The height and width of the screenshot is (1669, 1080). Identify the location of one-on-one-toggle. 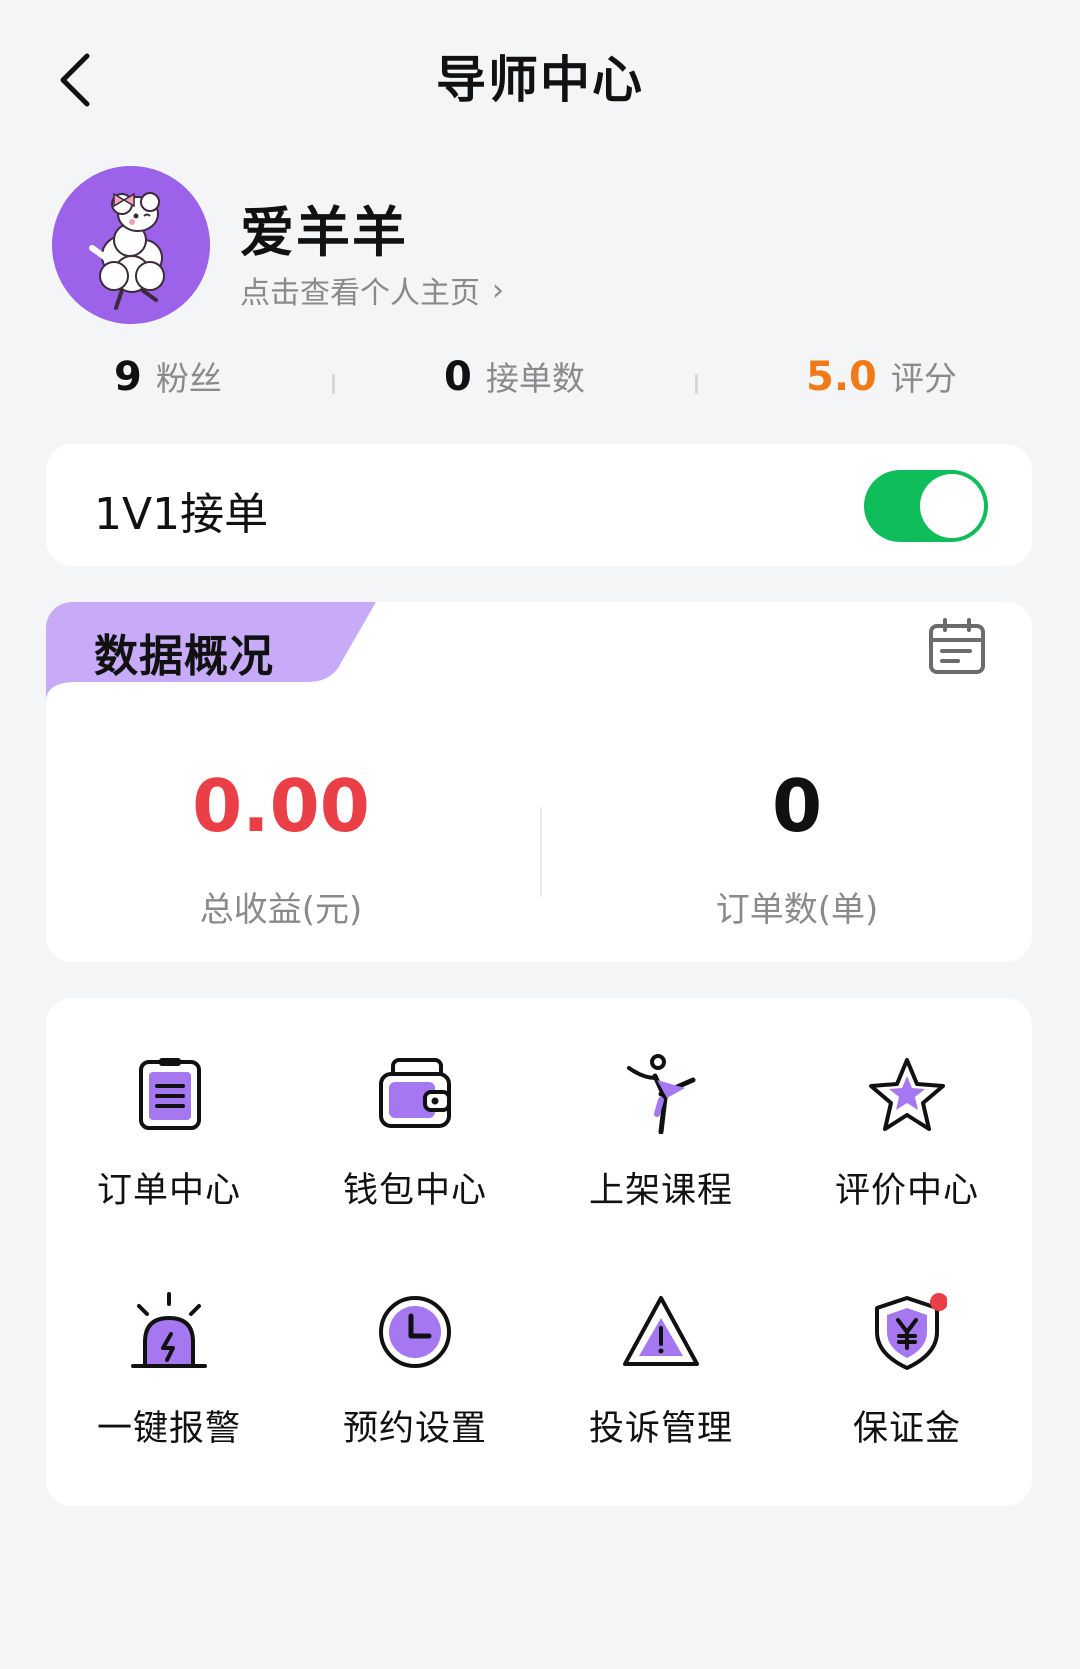
(926, 506).